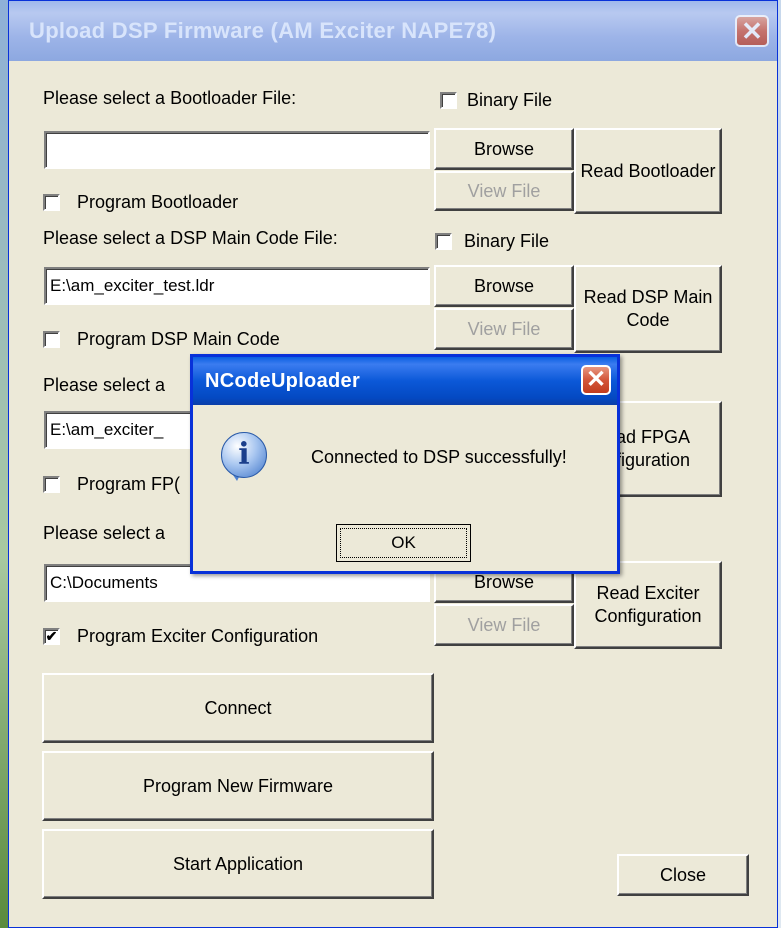  What do you see at coordinates (507, 241) in the screenshot?
I see `main-code-binary-label: Binary File` at bounding box center [507, 241].